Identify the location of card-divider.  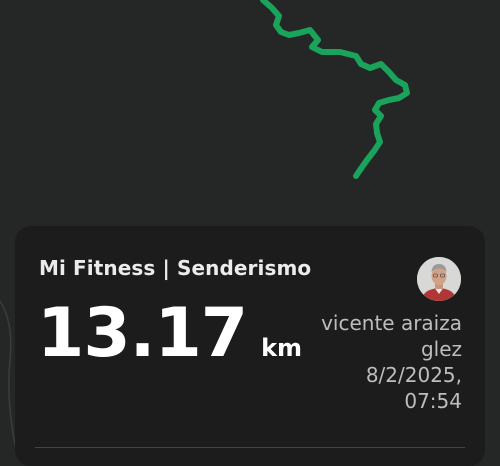
(250, 447).